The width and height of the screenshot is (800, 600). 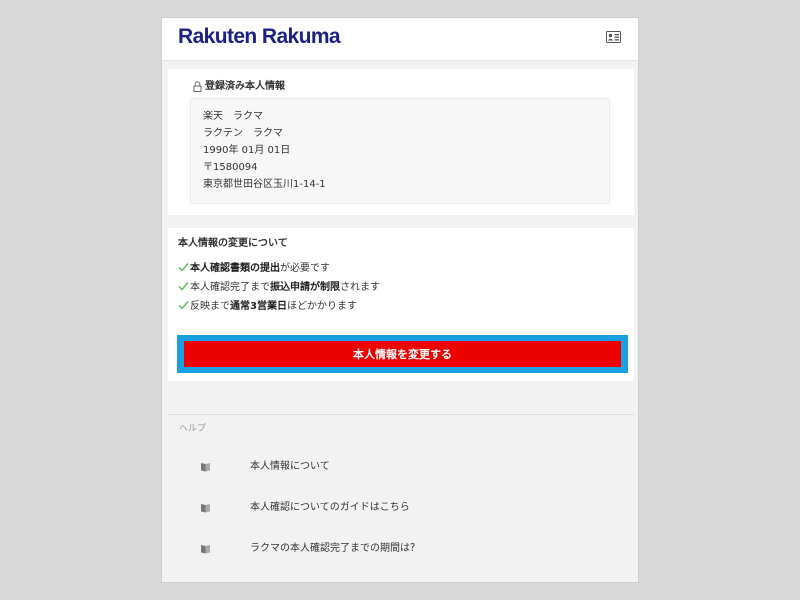 I want to click on info-name-kana: ラクテン ラクマ, so click(x=243, y=133).